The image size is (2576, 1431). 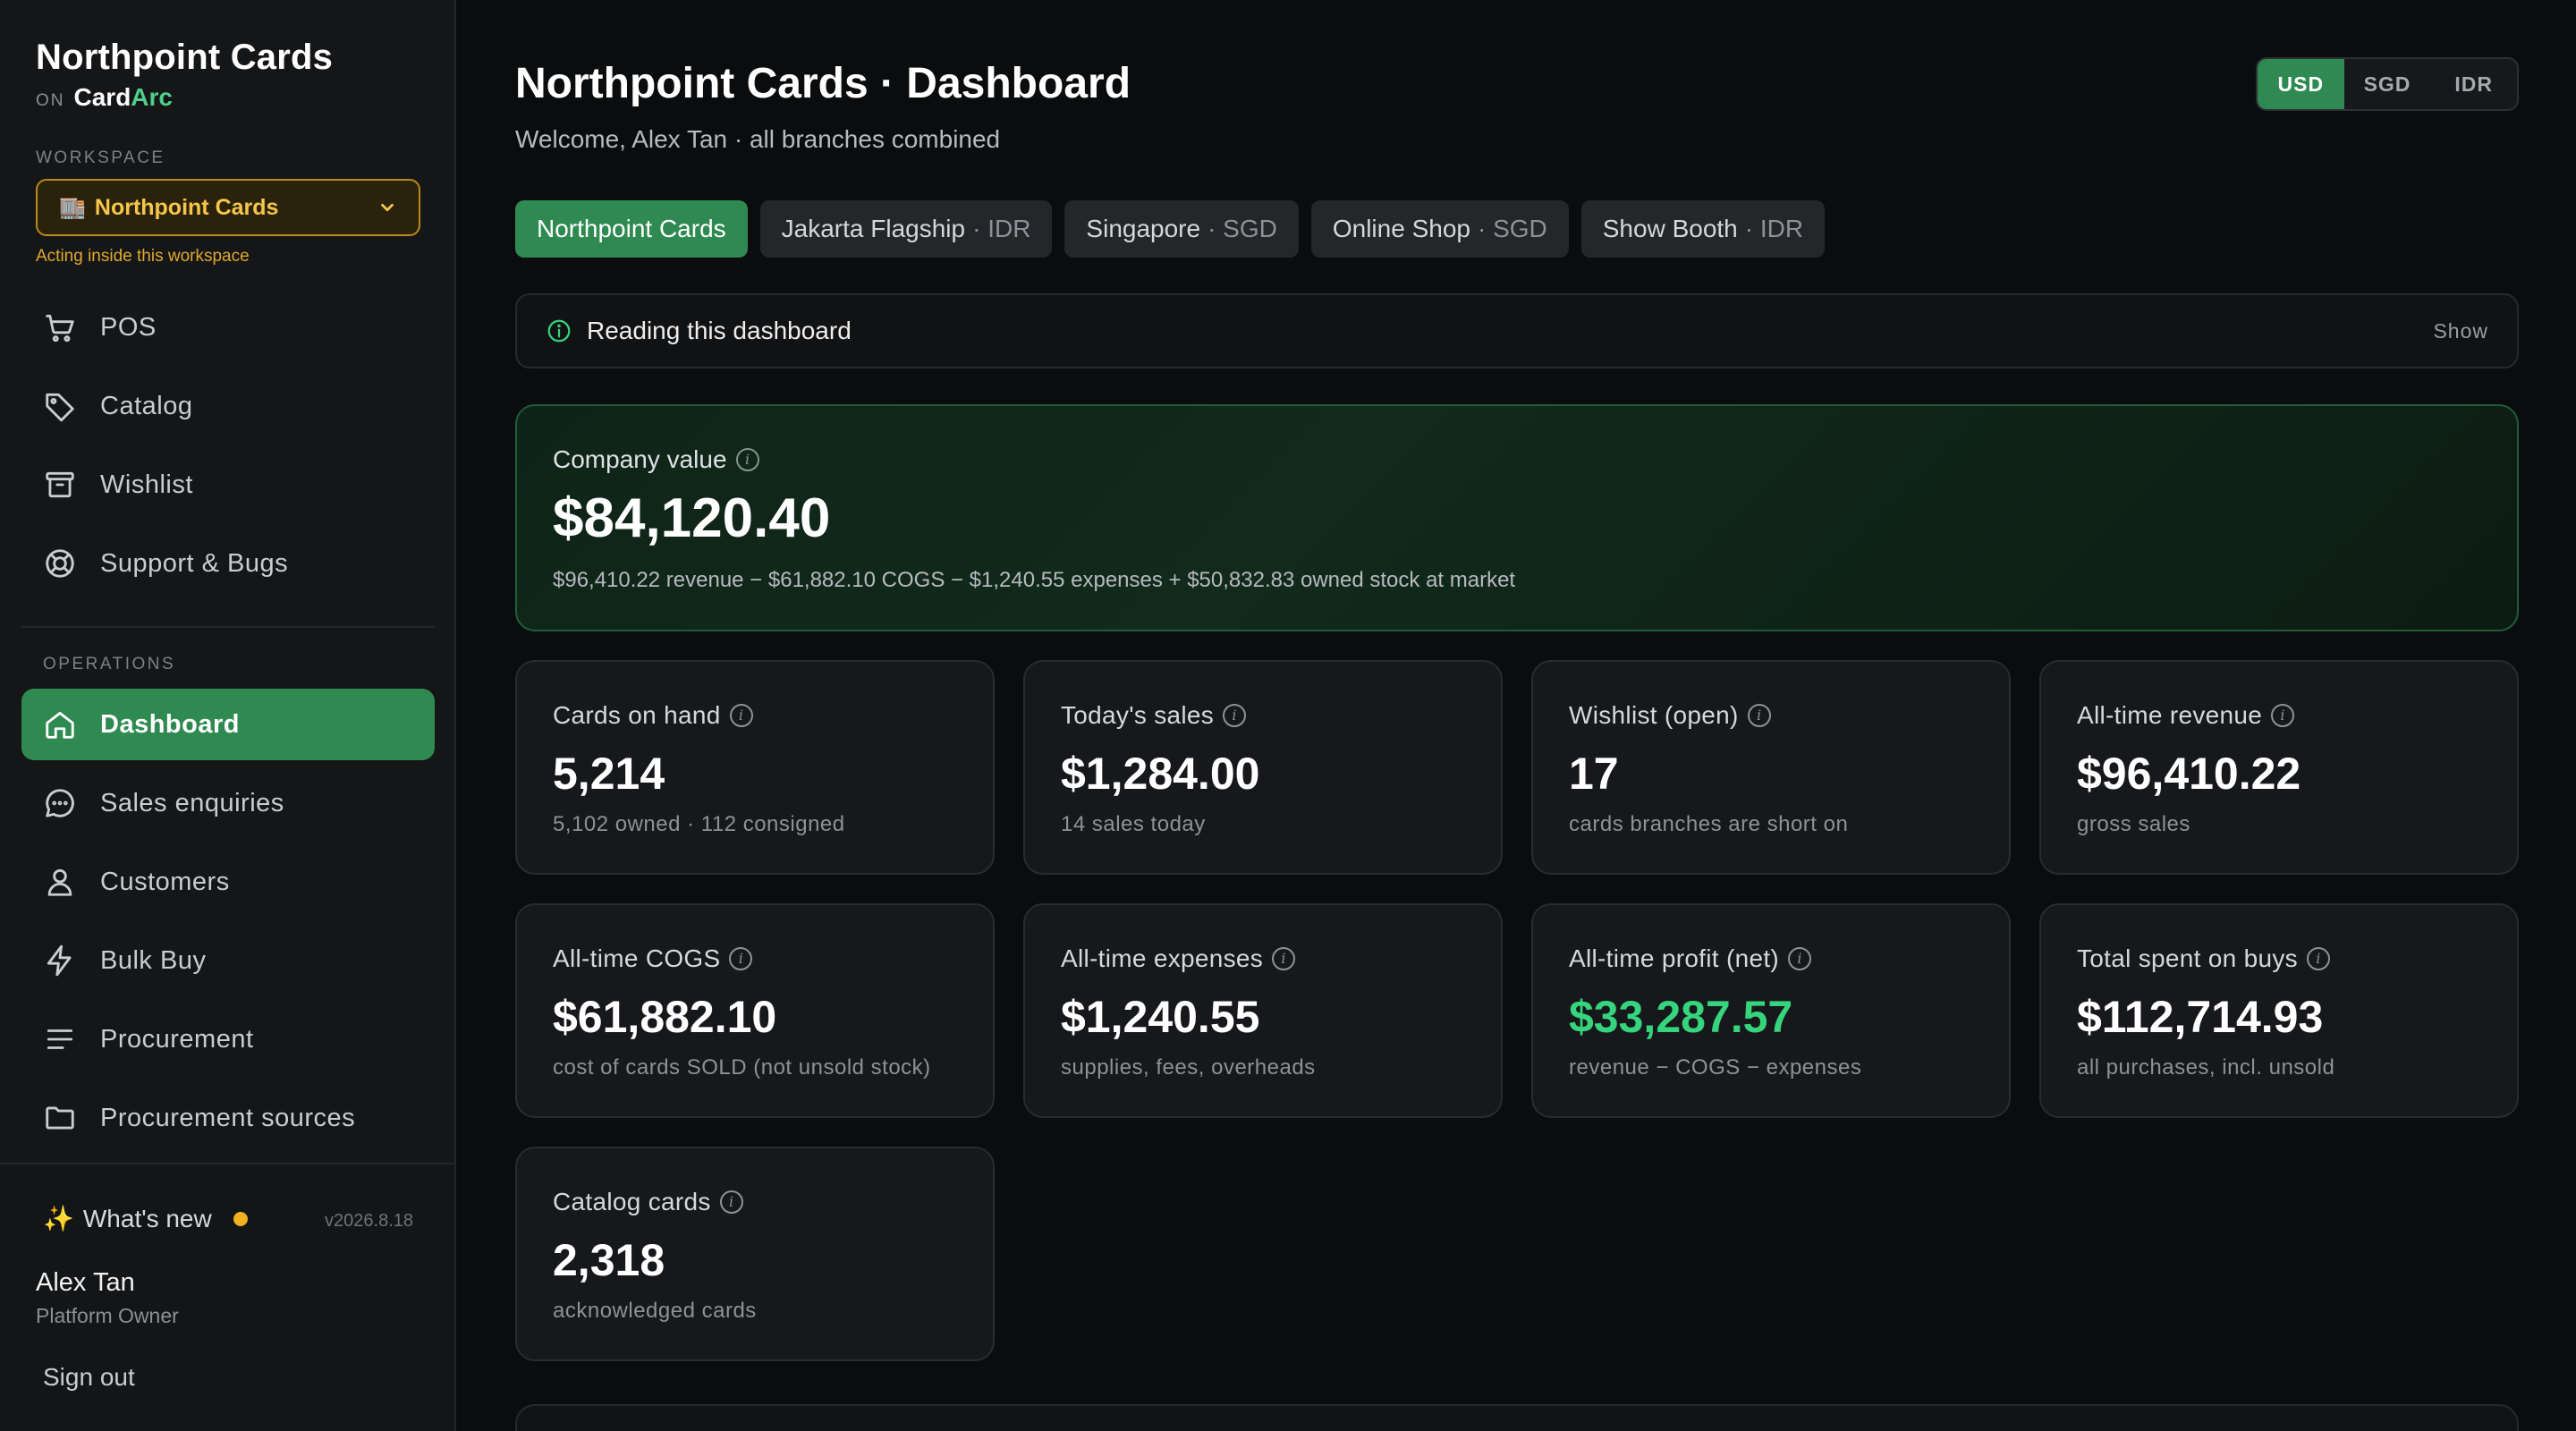 What do you see at coordinates (100, 158) in the screenshot?
I see `workspace-label: WORKSPACE` at bounding box center [100, 158].